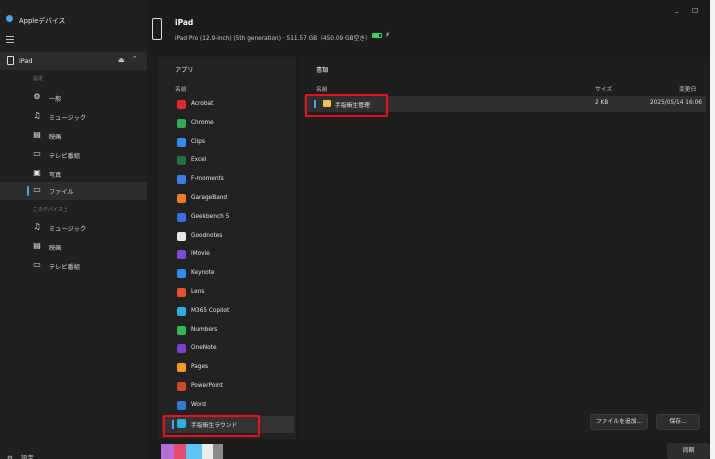  Describe the element at coordinates (228, 180) in the screenshot. I see `app-row: F-moments` at that location.